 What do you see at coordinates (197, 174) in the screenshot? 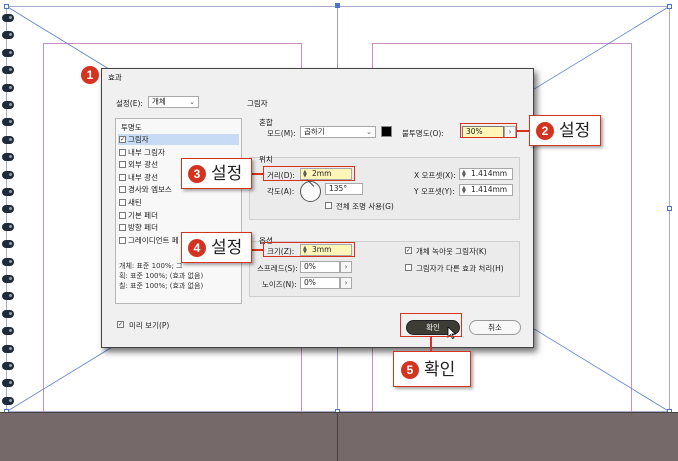
I see `step-3-badge: 3` at bounding box center [197, 174].